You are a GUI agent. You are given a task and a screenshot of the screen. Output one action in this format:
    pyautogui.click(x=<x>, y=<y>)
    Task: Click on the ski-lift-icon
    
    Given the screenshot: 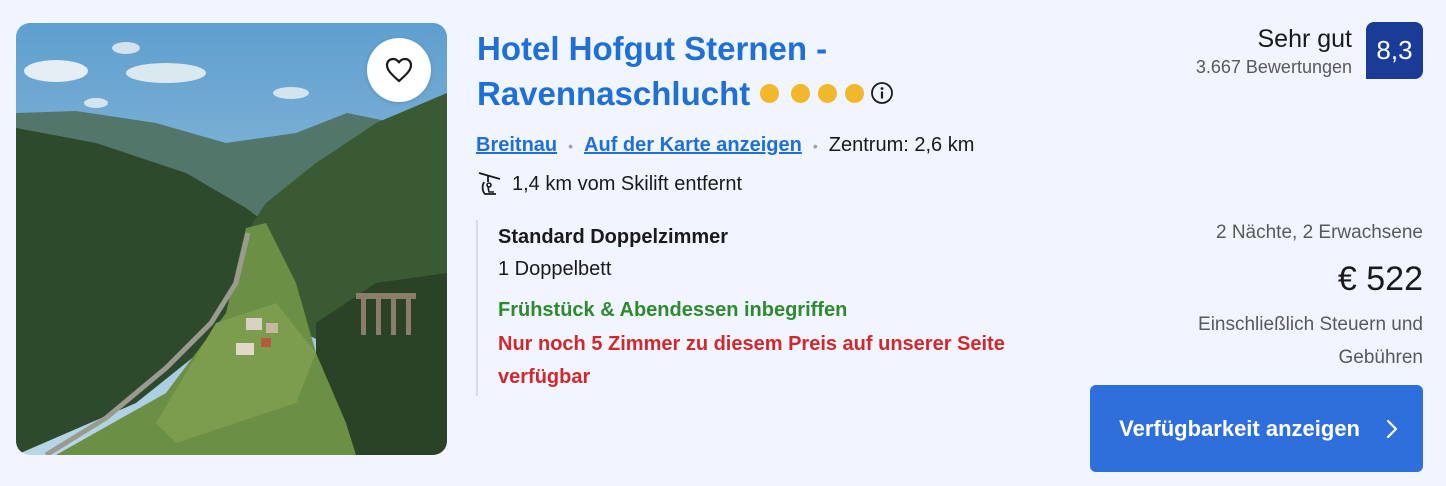 What is the action you would take?
    pyautogui.click(x=489, y=183)
    